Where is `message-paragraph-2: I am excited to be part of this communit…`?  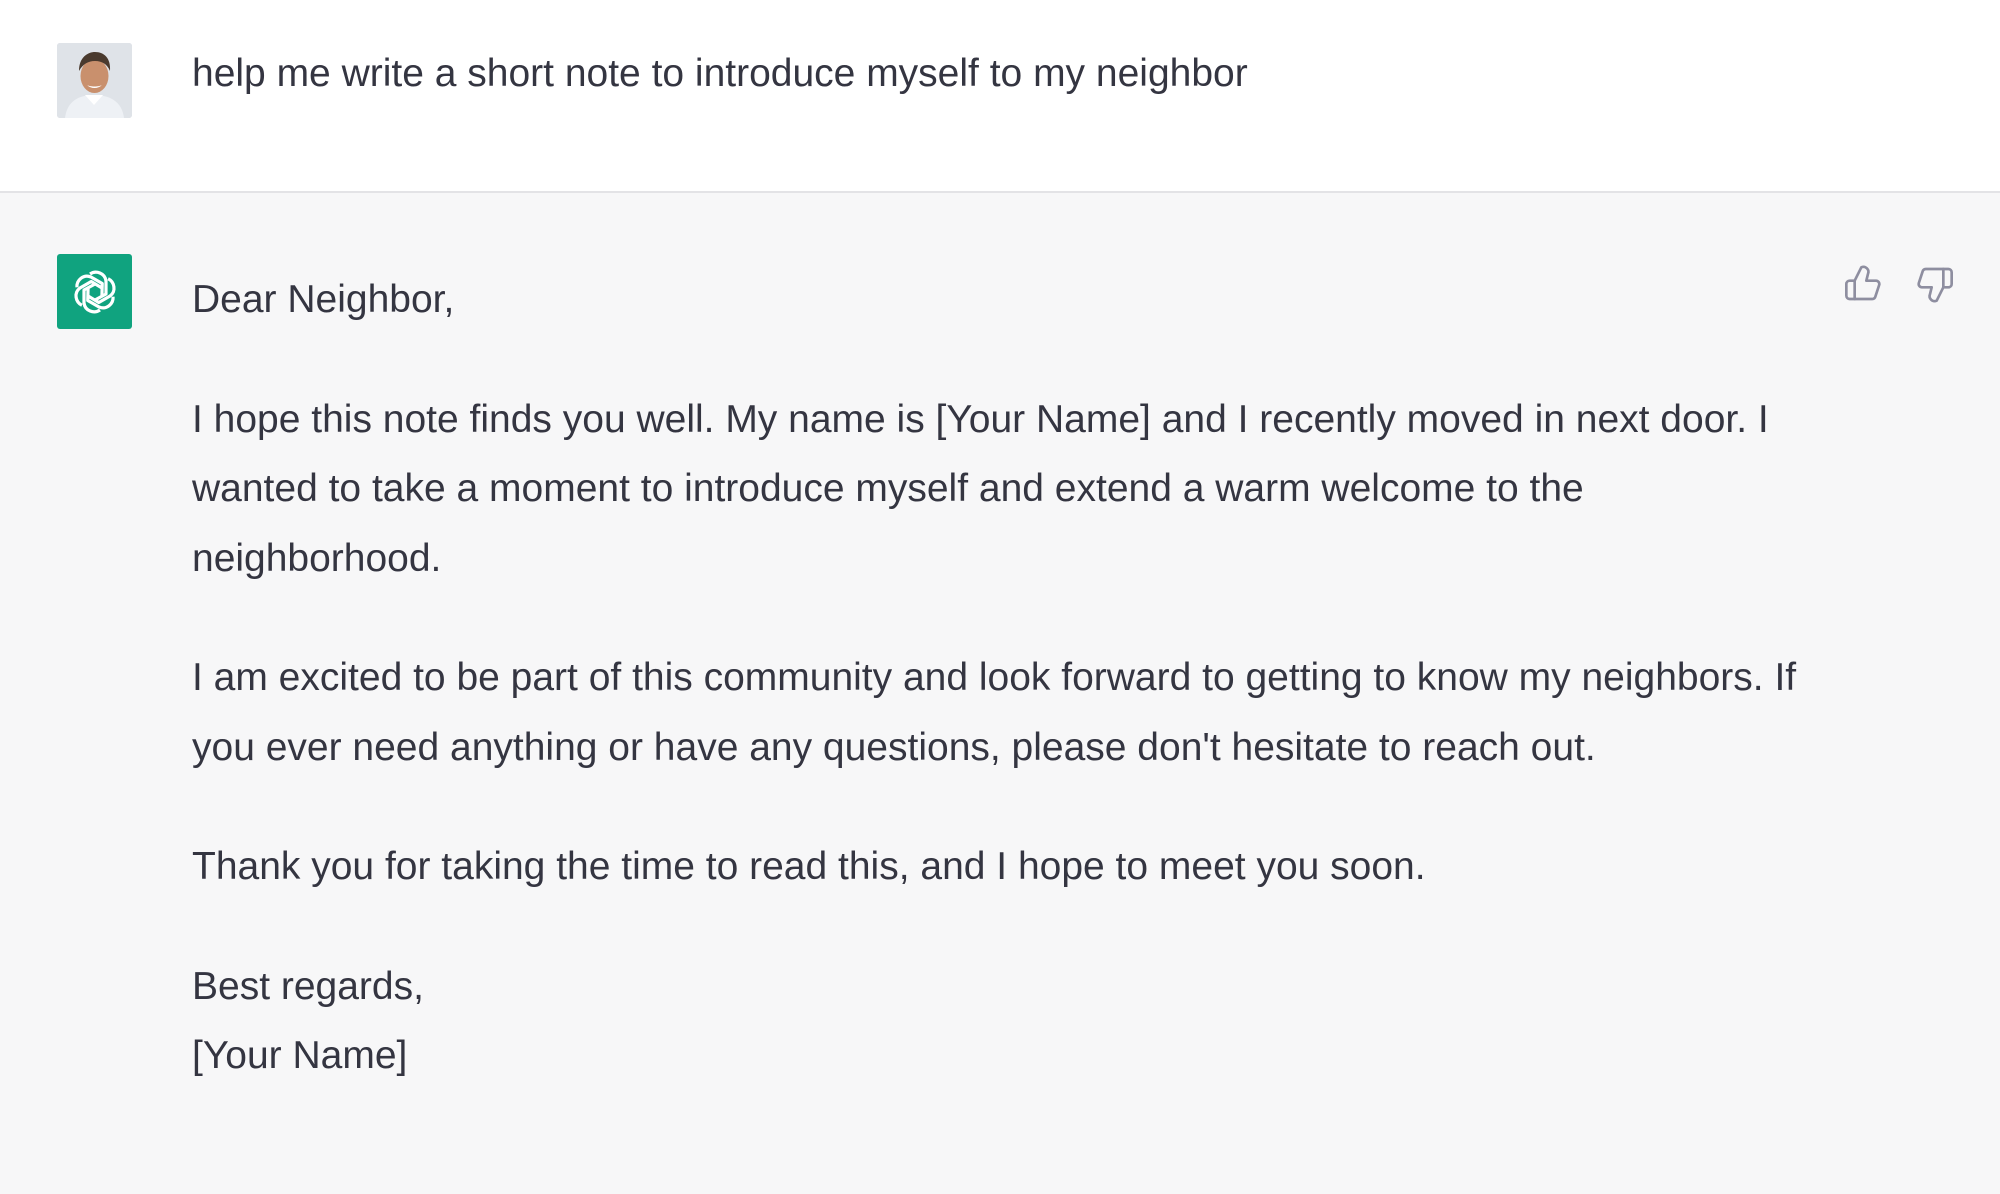 message-paragraph-2: I am excited to be part of this communit… is located at coordinates (994, 712).